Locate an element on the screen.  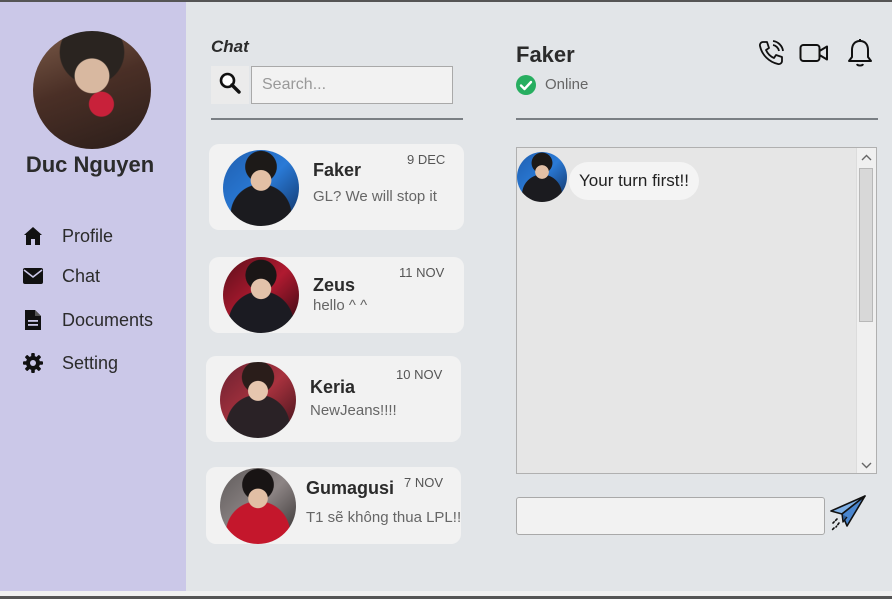
sidebar-item-label: Documents is located at coordinates (108, 319).